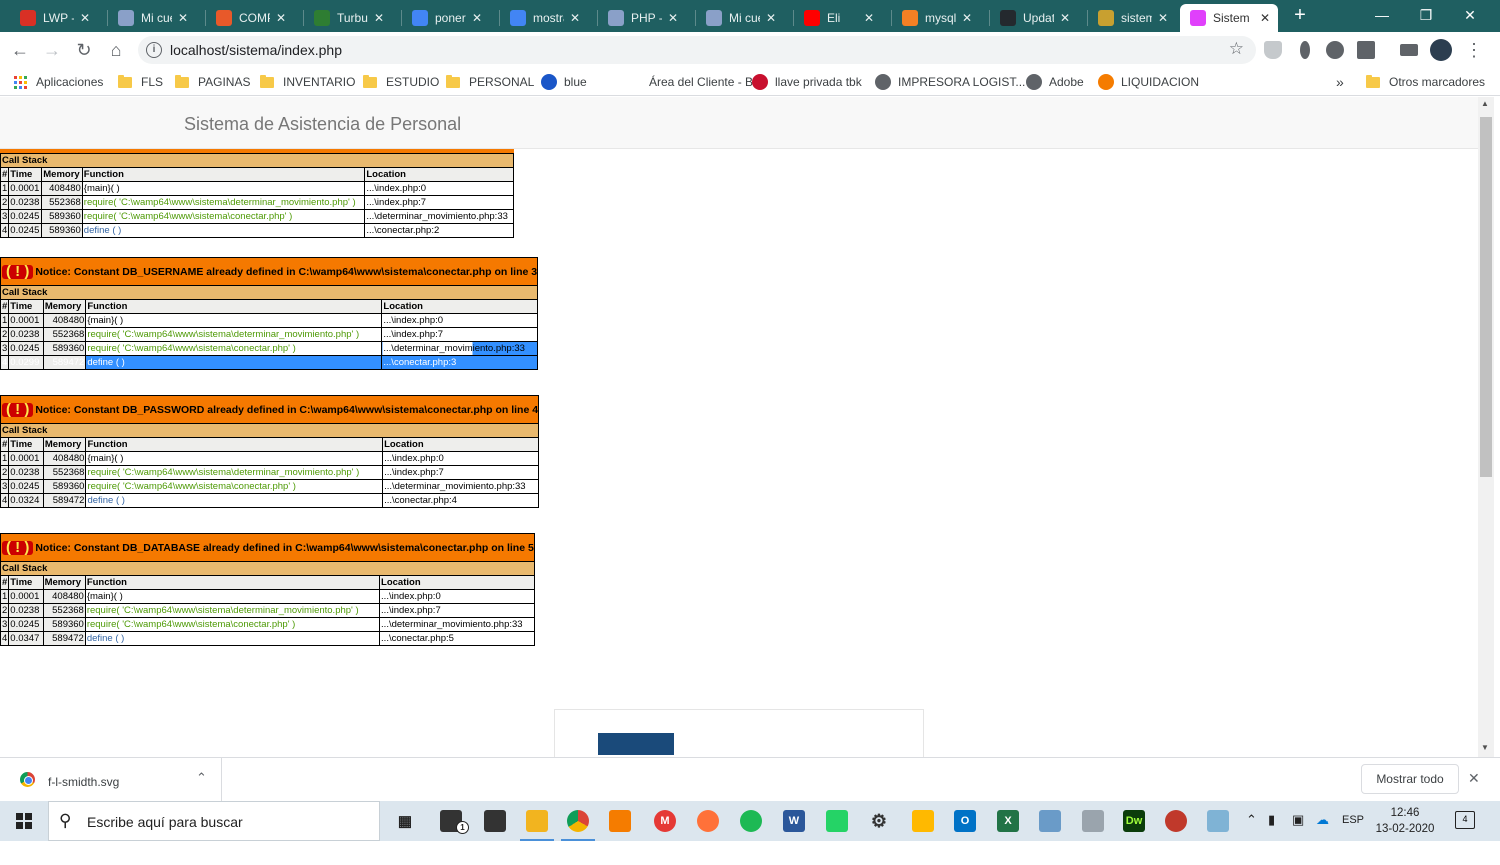 The image size is (1500, 865). I want to click on page-scrollbar: ▲ ▼, so click(1486, 427).